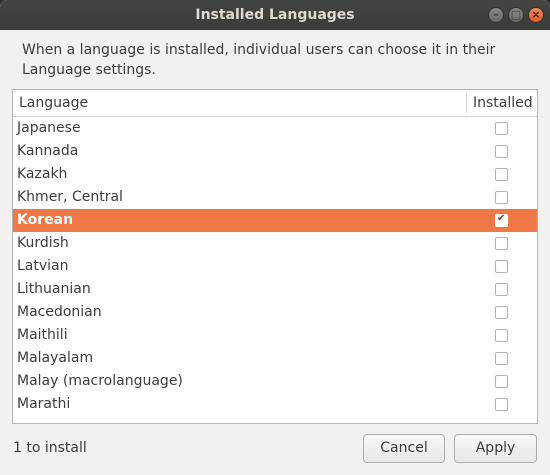 This screenshot has height=475, width=550. I want to click on language-name: Latvian, so click(43, 266).